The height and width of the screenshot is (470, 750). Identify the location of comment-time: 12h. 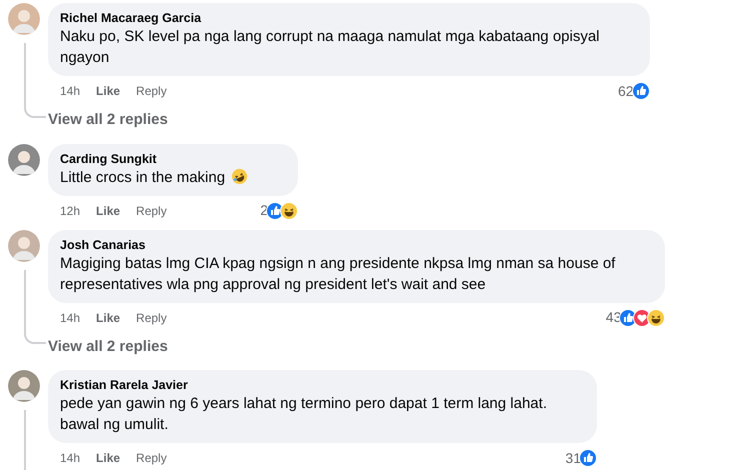
(70, 211).